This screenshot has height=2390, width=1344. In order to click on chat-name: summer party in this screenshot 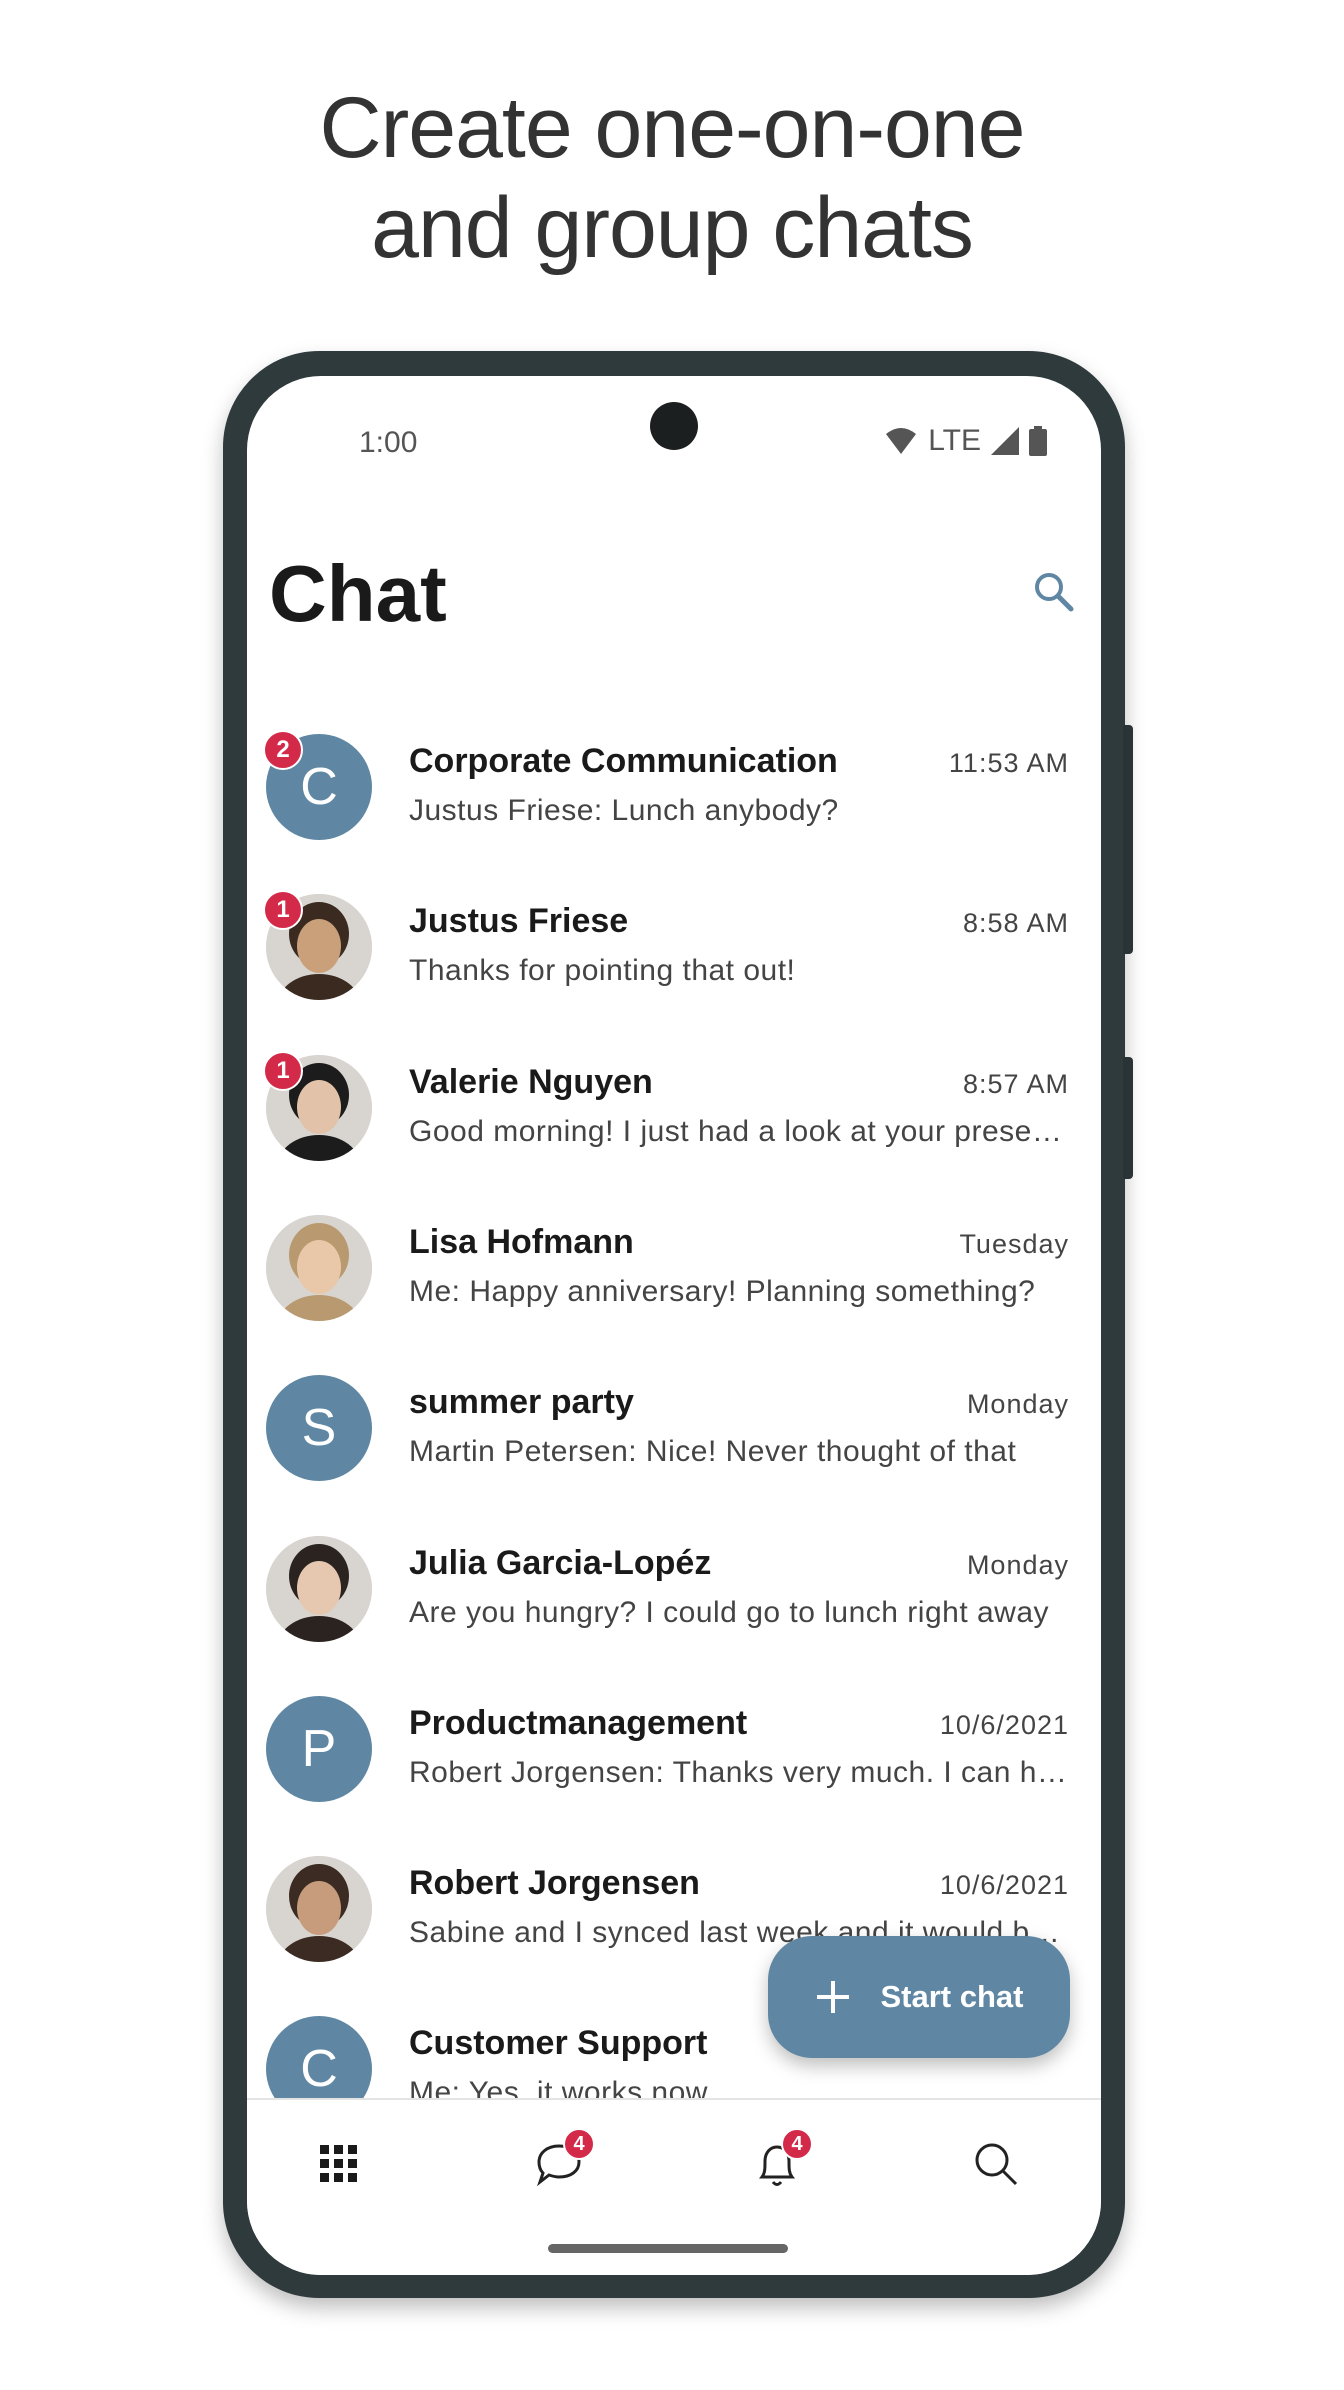, I will do `click(521, 1402)`.